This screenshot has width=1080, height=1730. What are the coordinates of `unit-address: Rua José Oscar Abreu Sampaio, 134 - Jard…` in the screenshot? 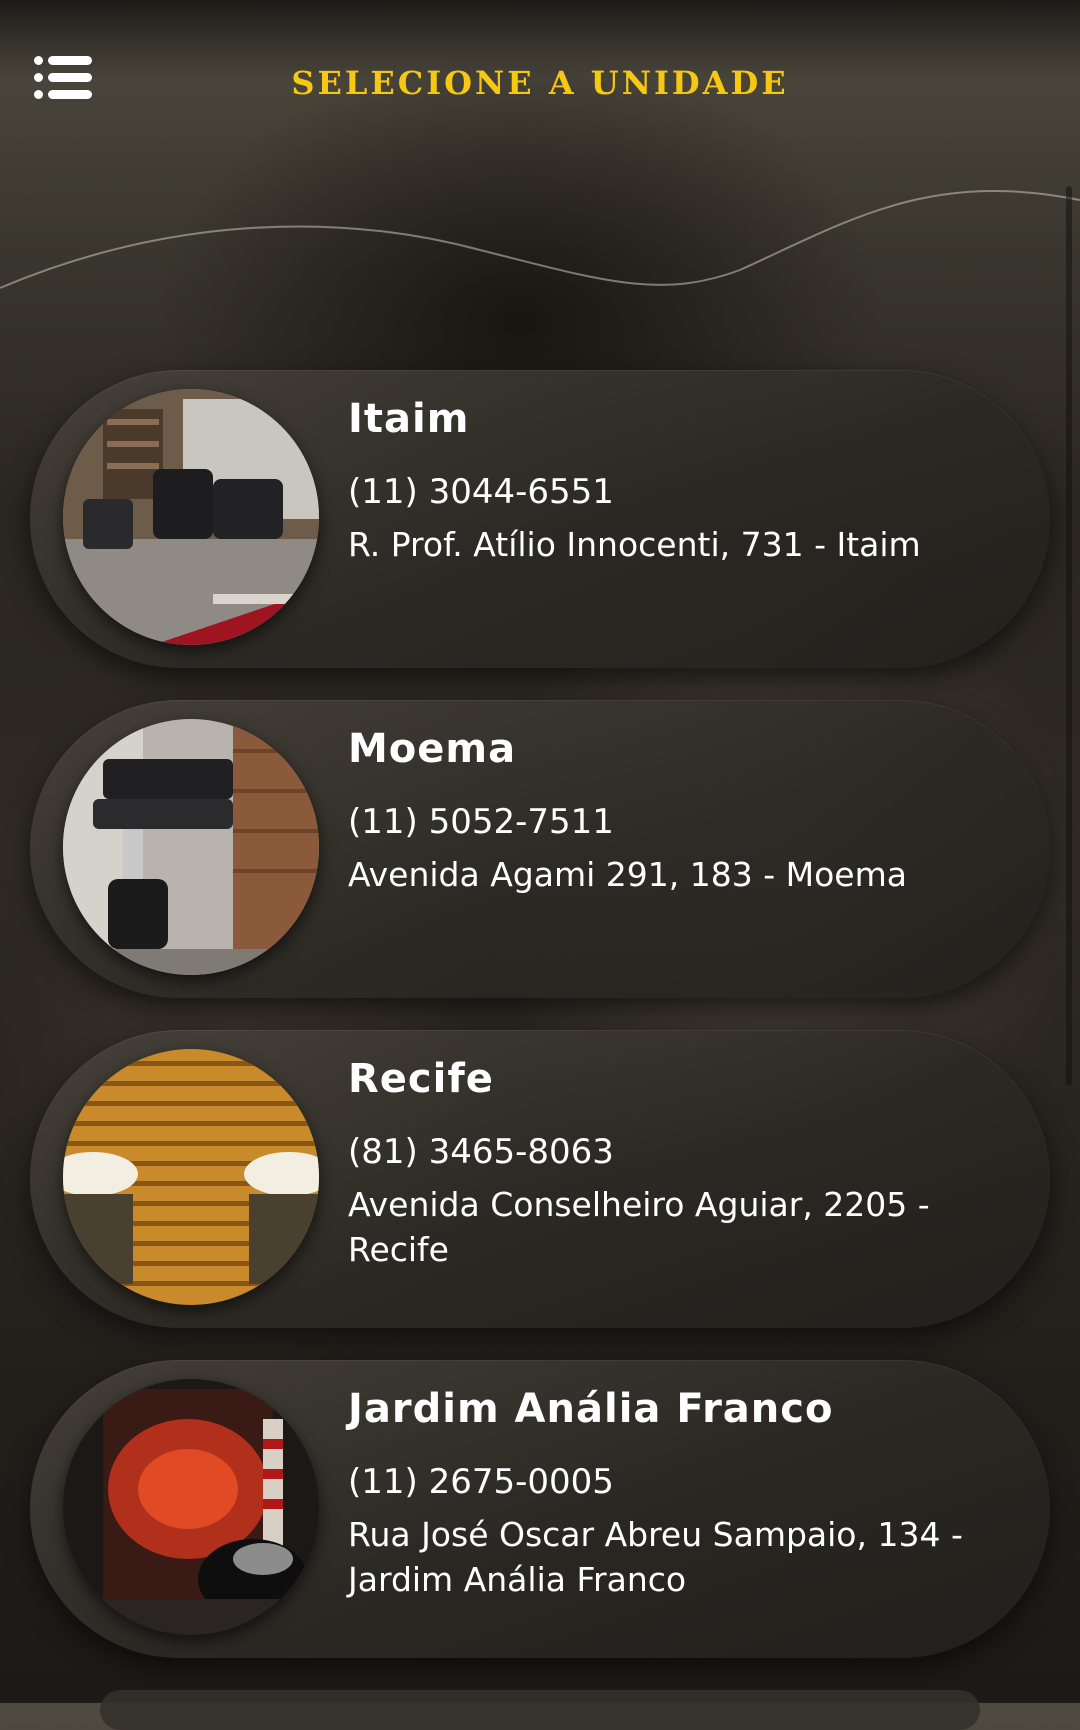 It's located at (655, 1557).